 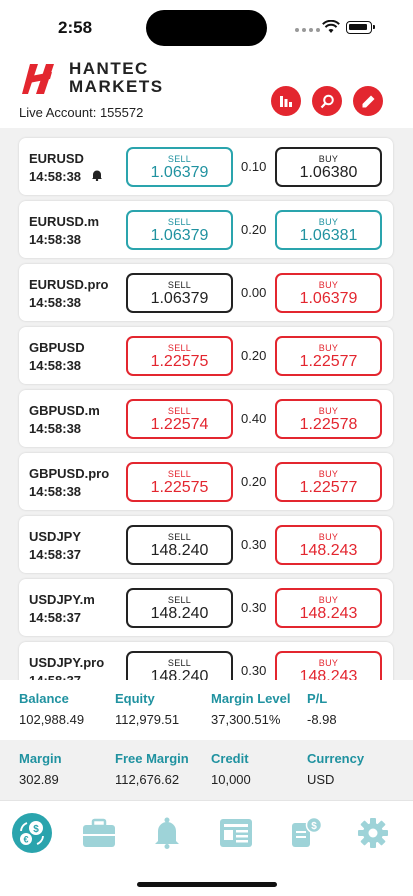 What do you see at coordinates (230, 758) in the screenshot?
I see `credit-label: Credit` at bounding box center [230, 758].